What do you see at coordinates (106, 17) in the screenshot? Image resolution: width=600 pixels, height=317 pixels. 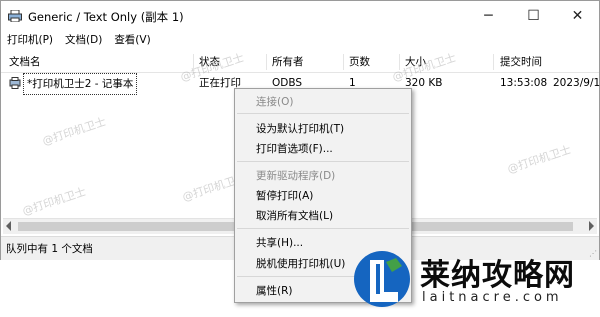 I see `window-title: Generic / Text Only (副本 1)` at bounding box center [106, 17].